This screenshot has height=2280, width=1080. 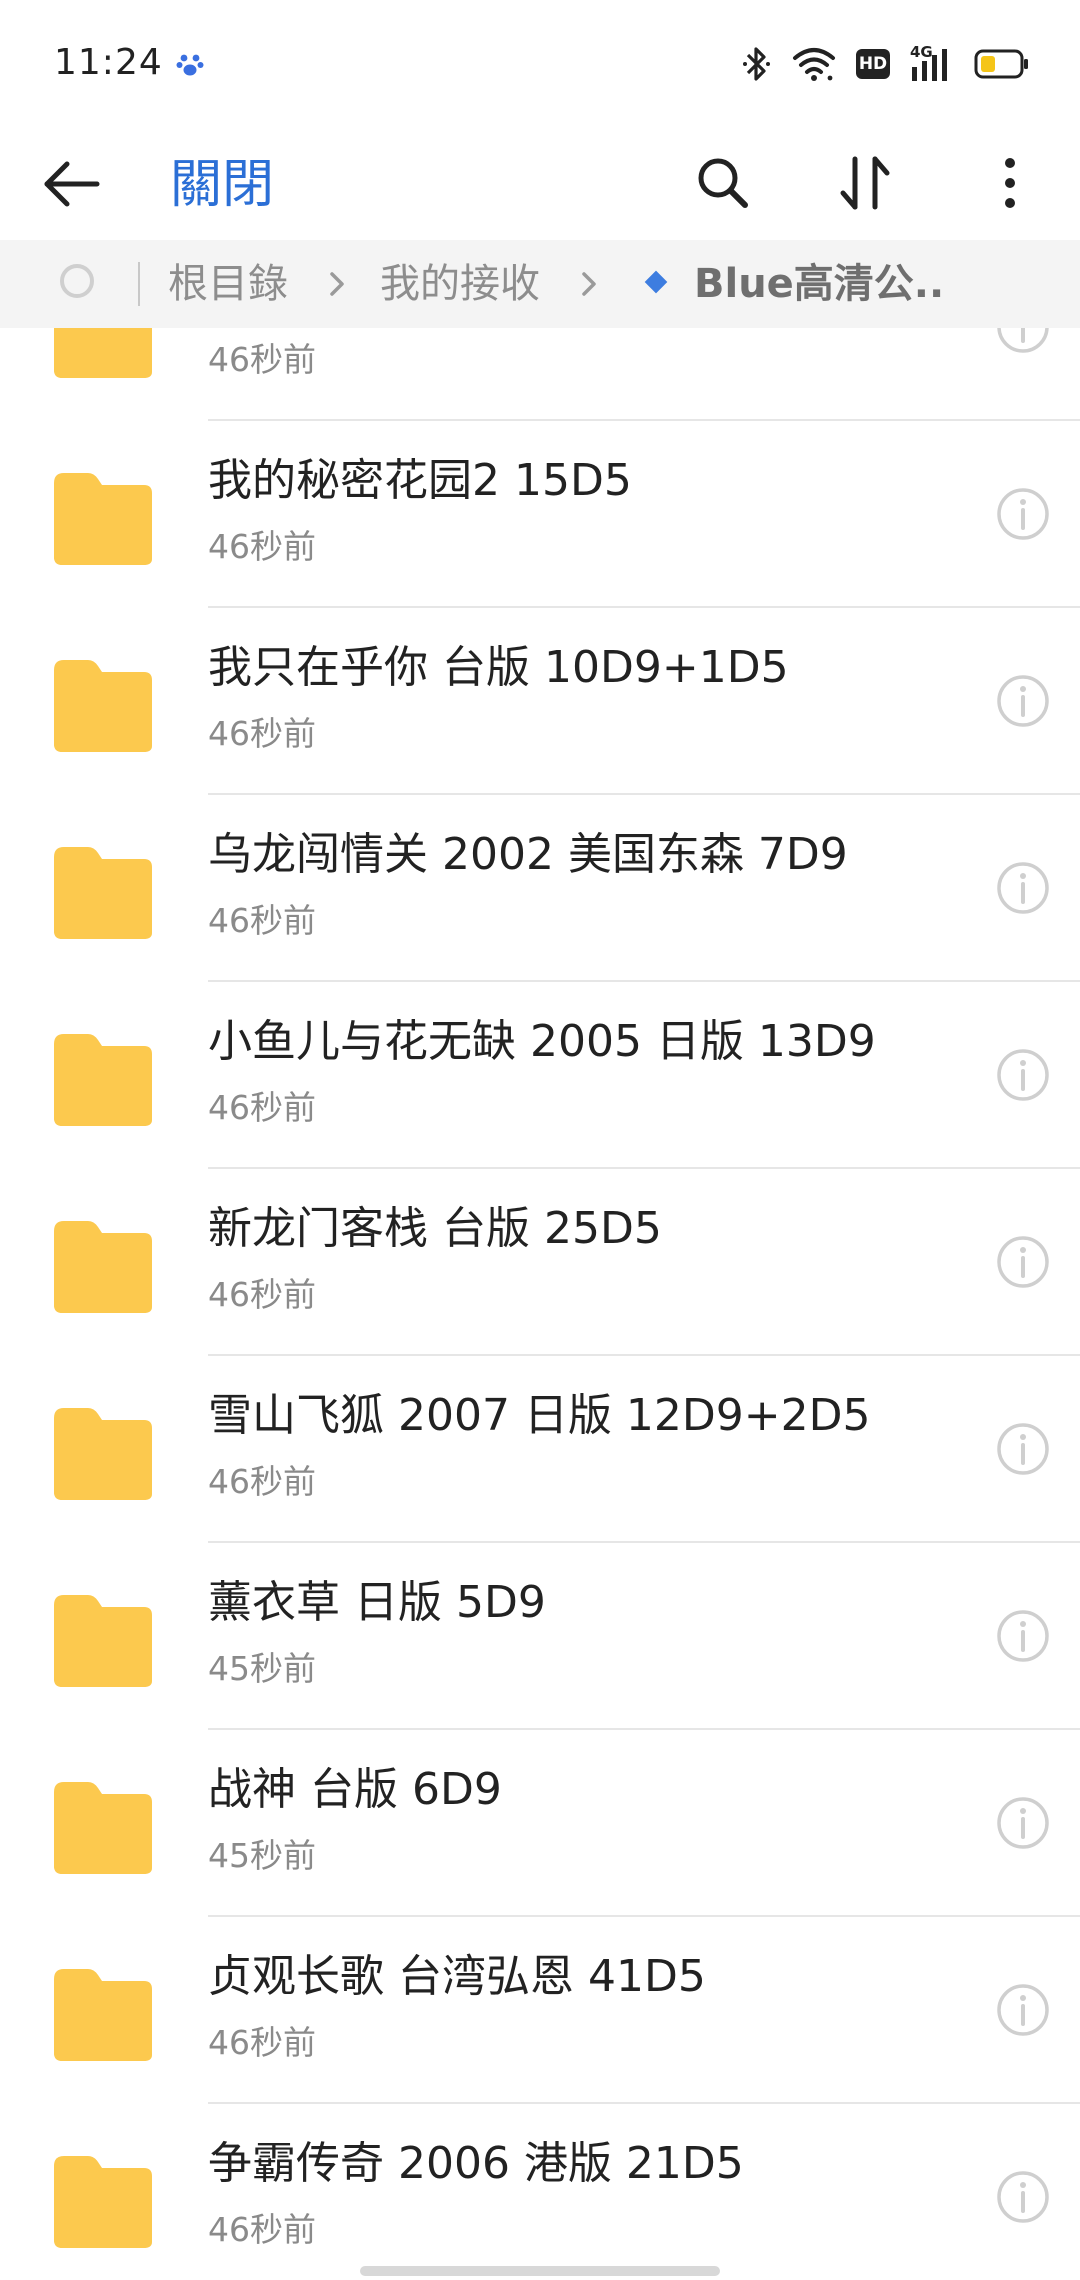 I want to click on sort-icon, so click(x=865, y=183).